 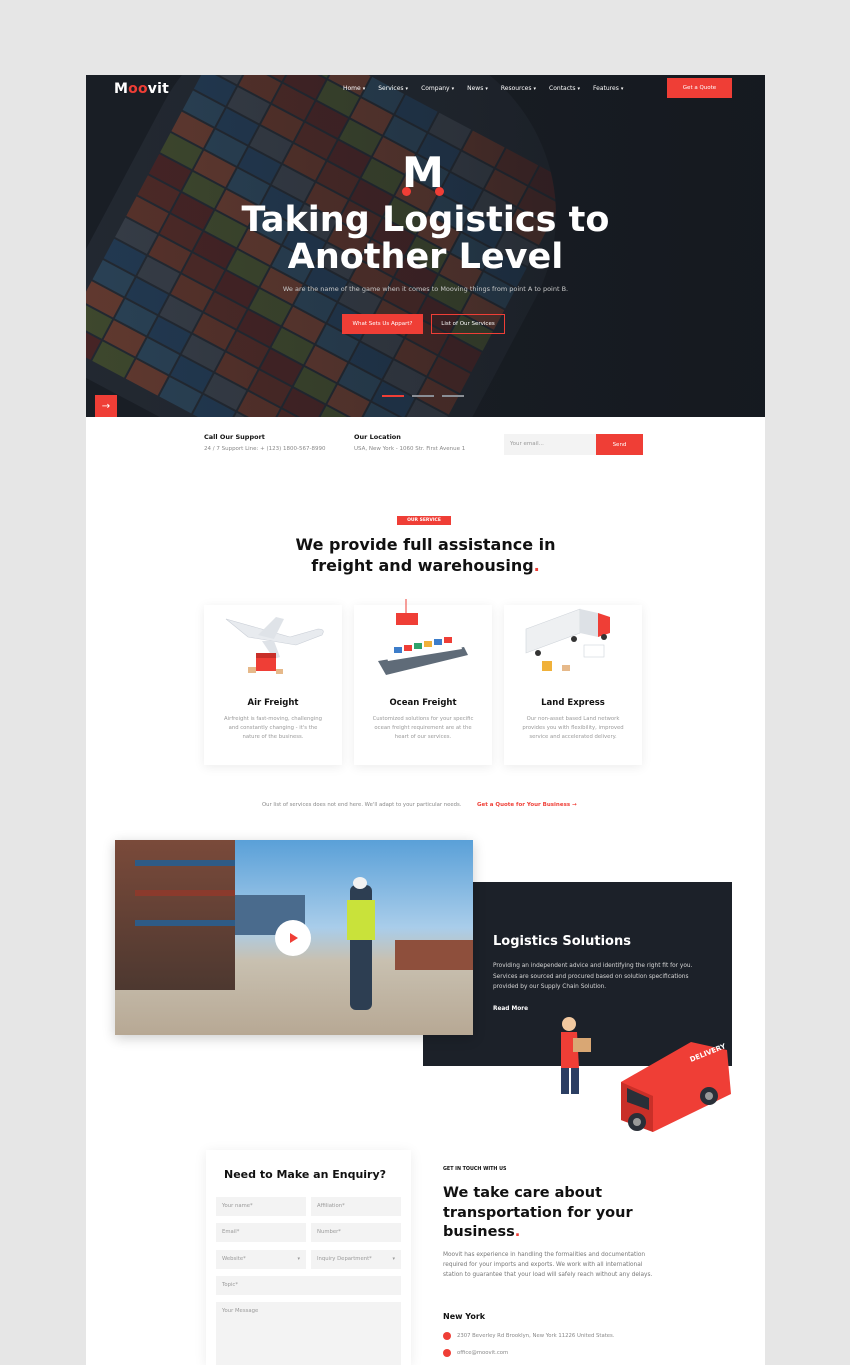 What do you see at coordinates (261, 1206) in the screenshot?
I see `name-field: Your name*` at bounding box center [261, 1206].